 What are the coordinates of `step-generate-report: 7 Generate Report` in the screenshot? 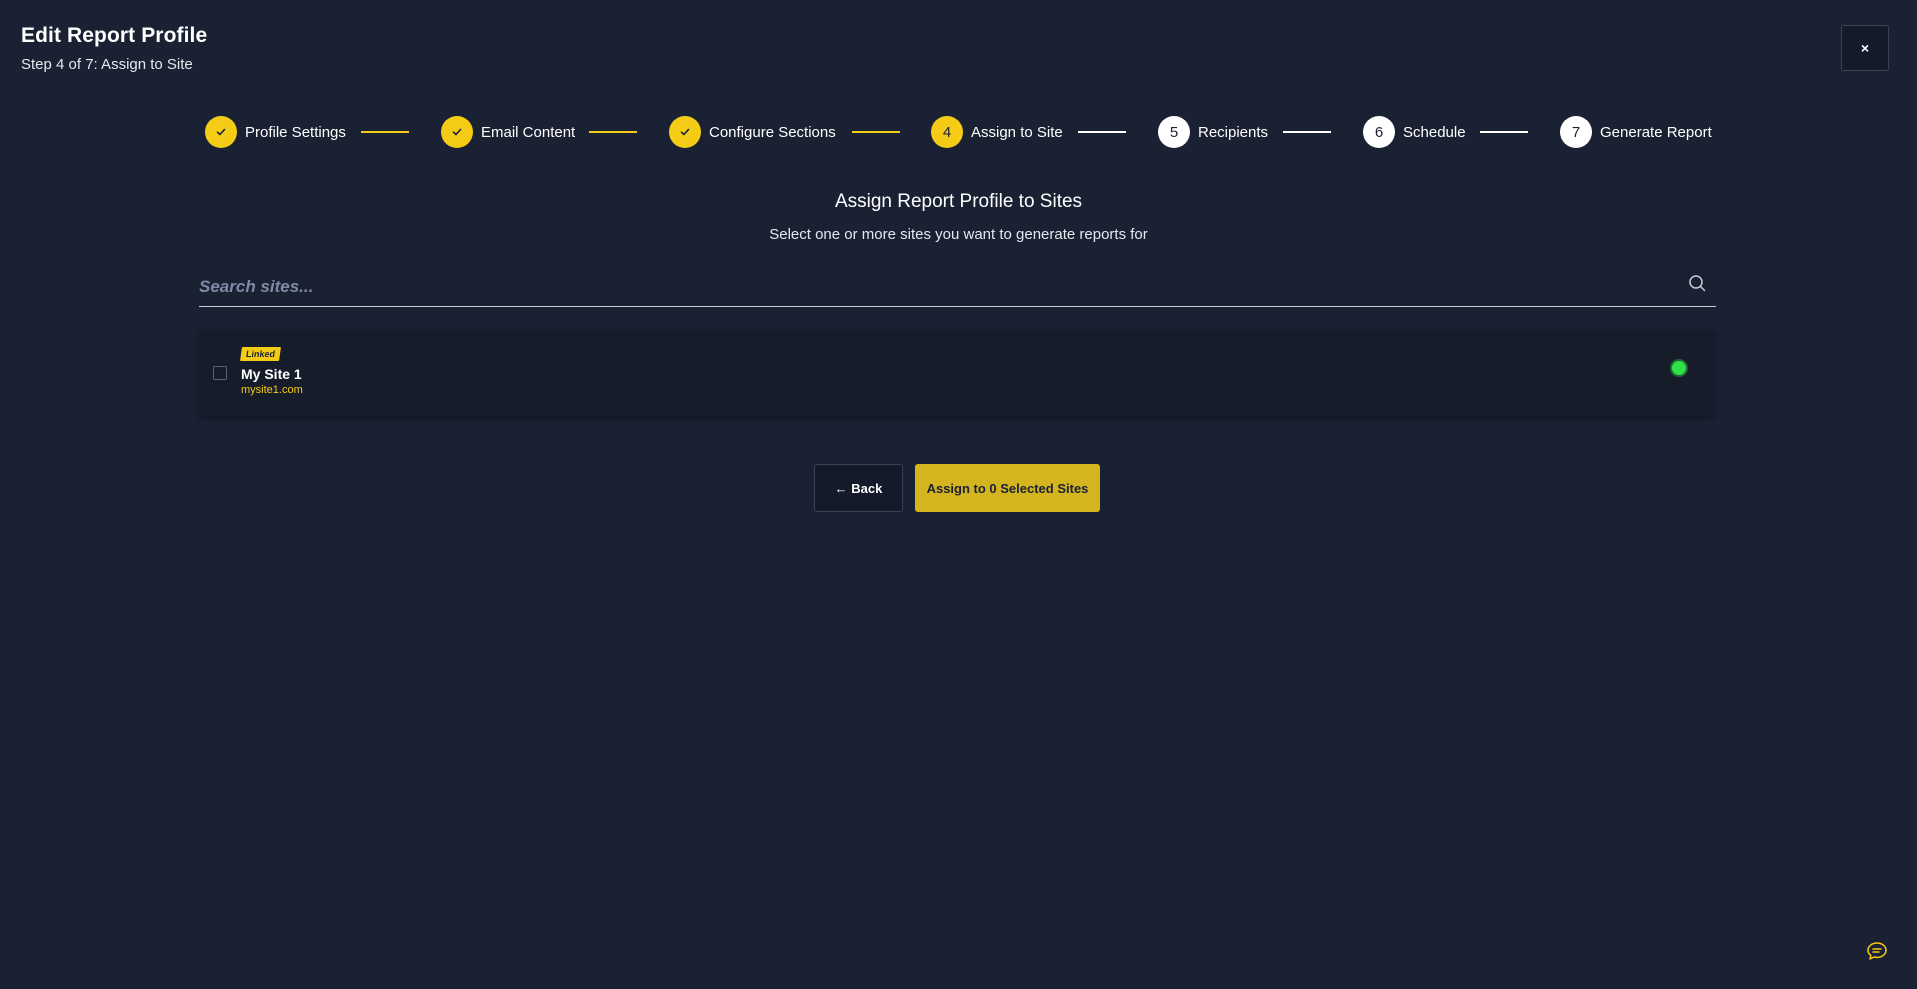 It's located at (1636, 132).